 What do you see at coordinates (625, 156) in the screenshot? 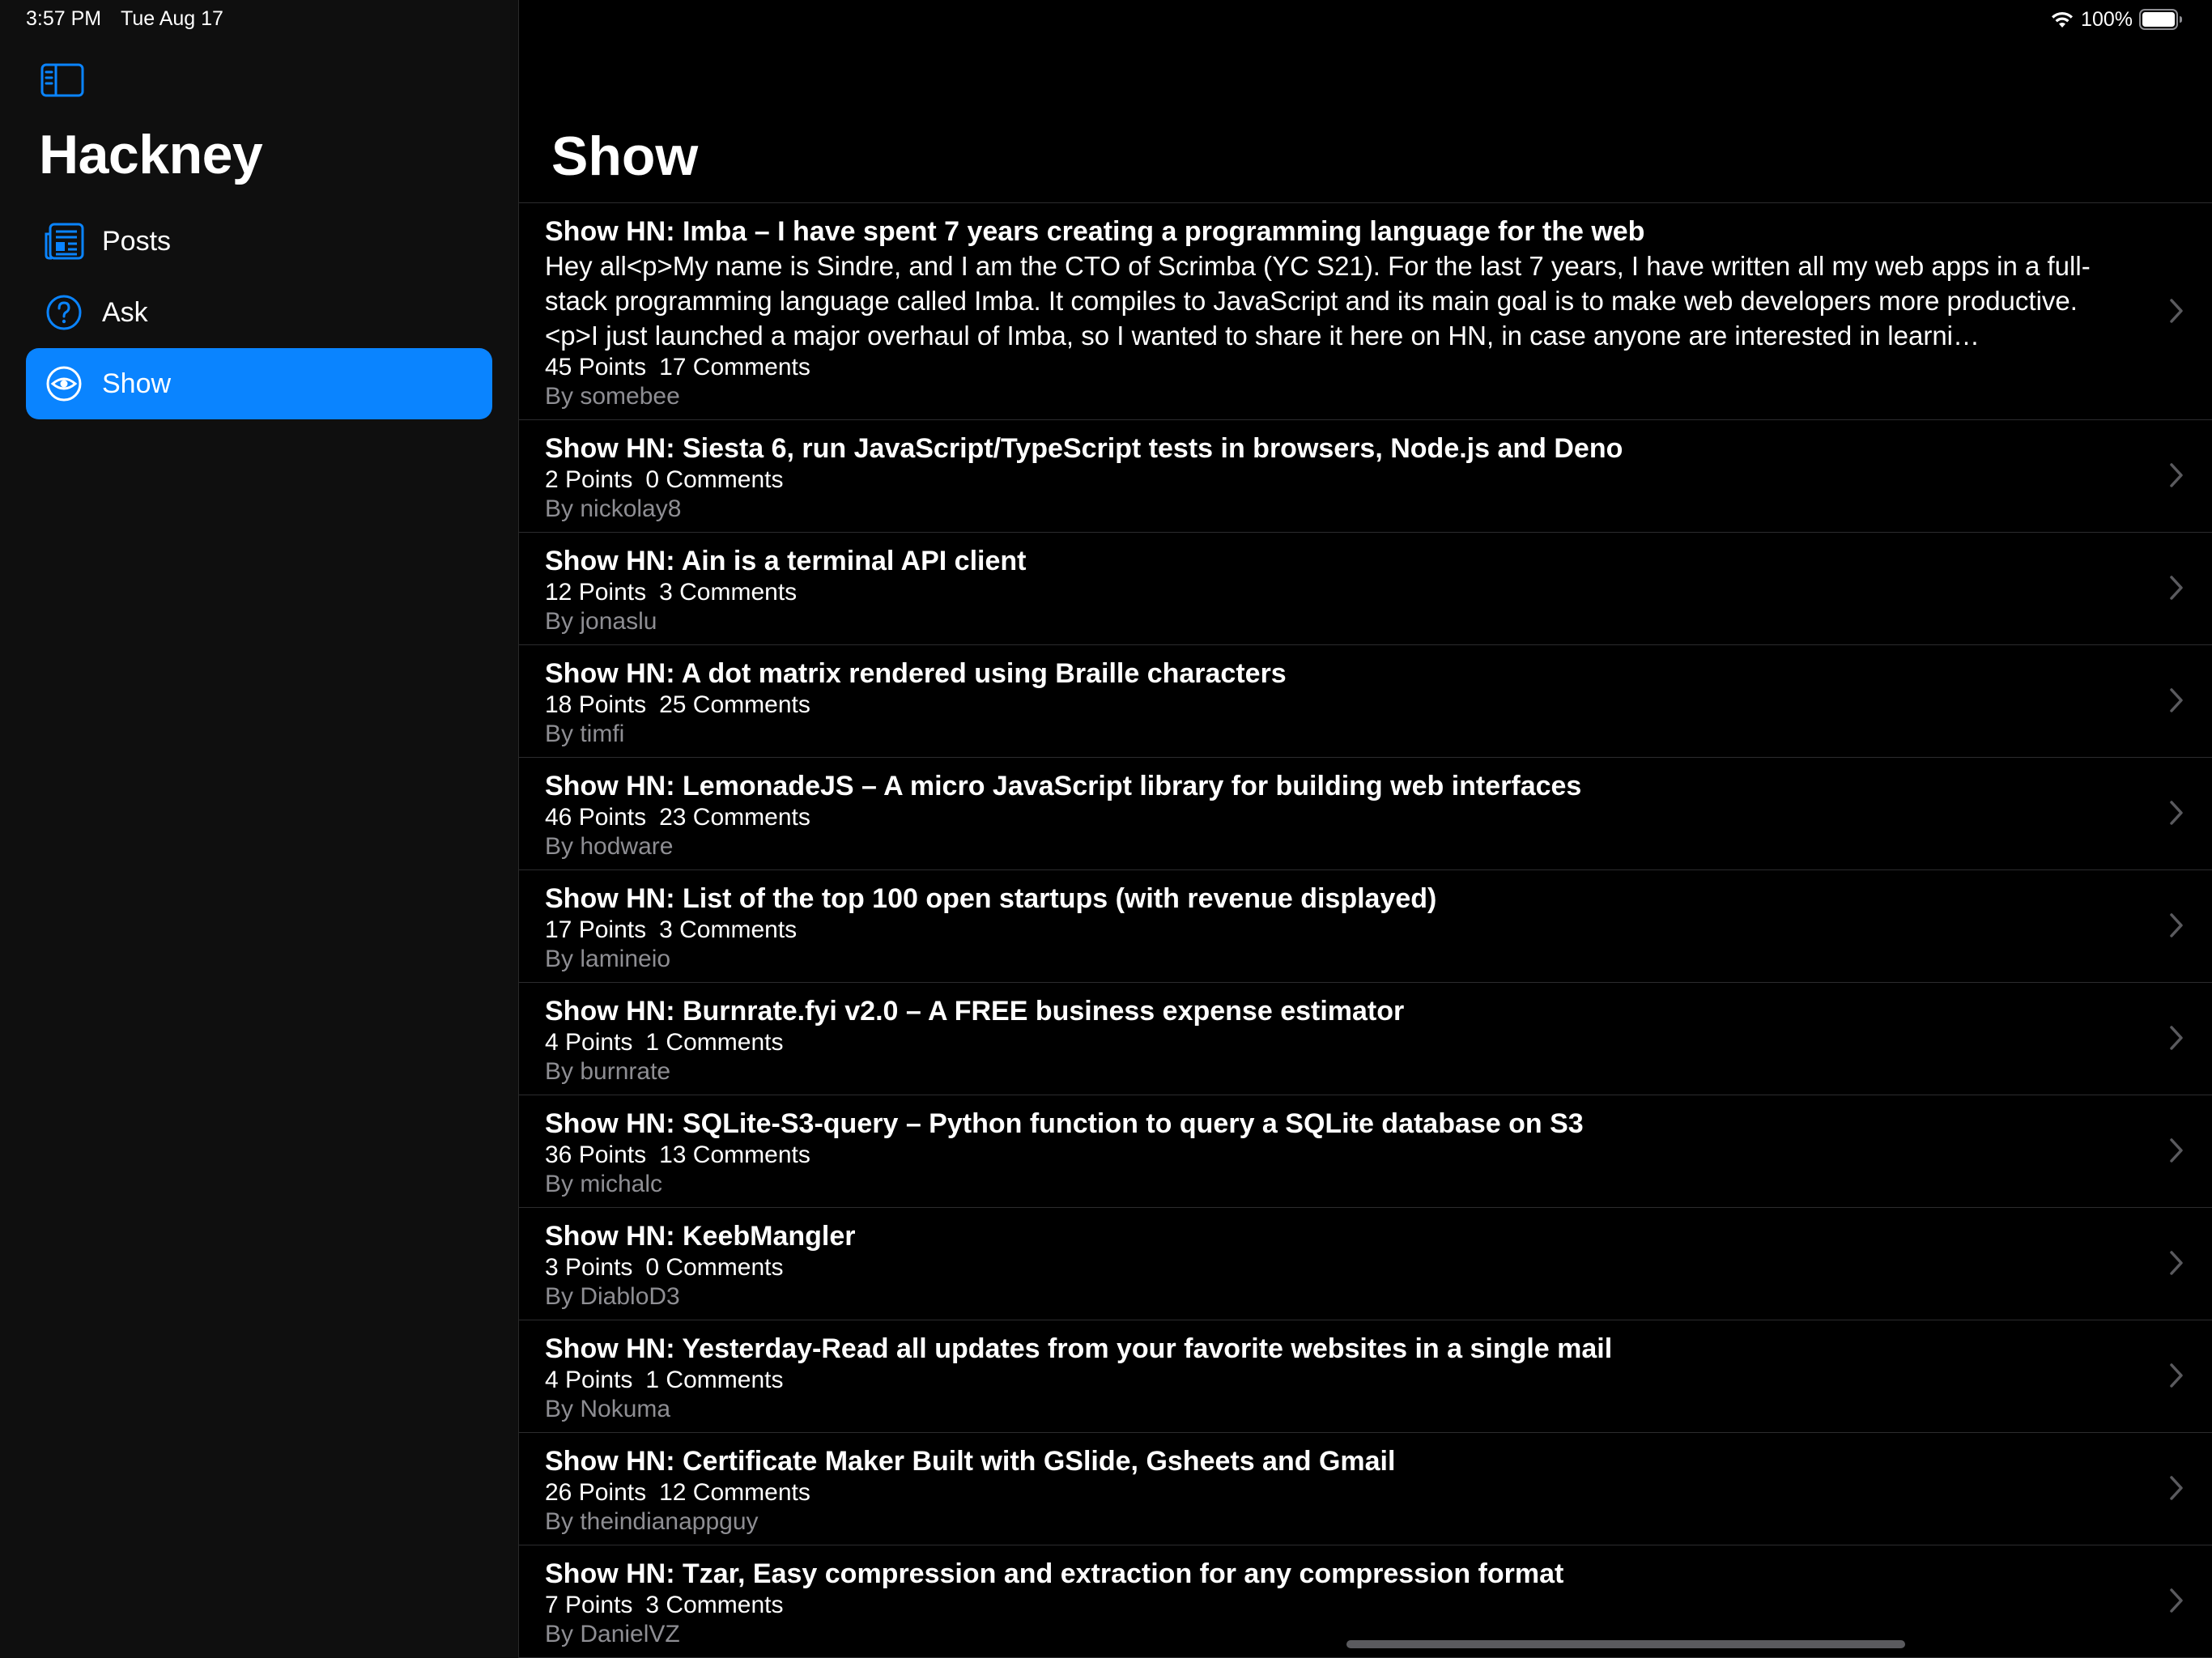
I see `page-title: Show` at bounding box center [625, 156].